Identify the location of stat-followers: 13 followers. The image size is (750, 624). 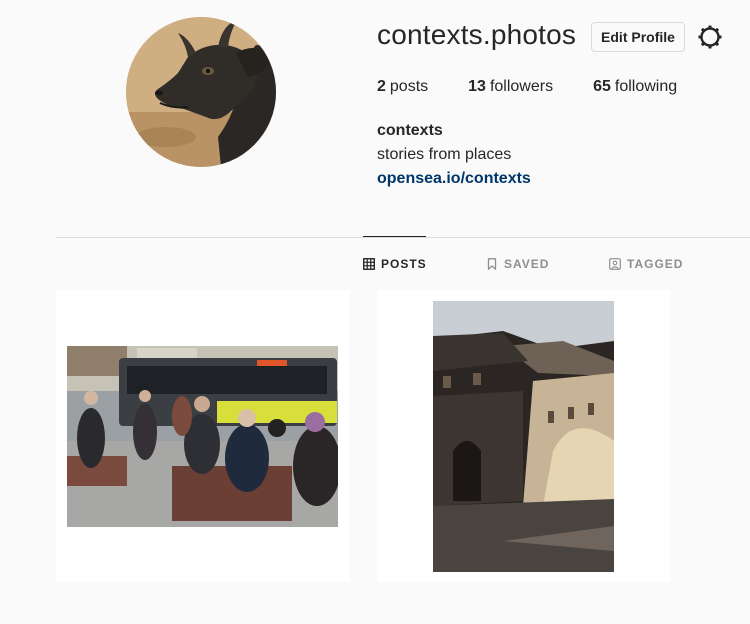
(510, 88).